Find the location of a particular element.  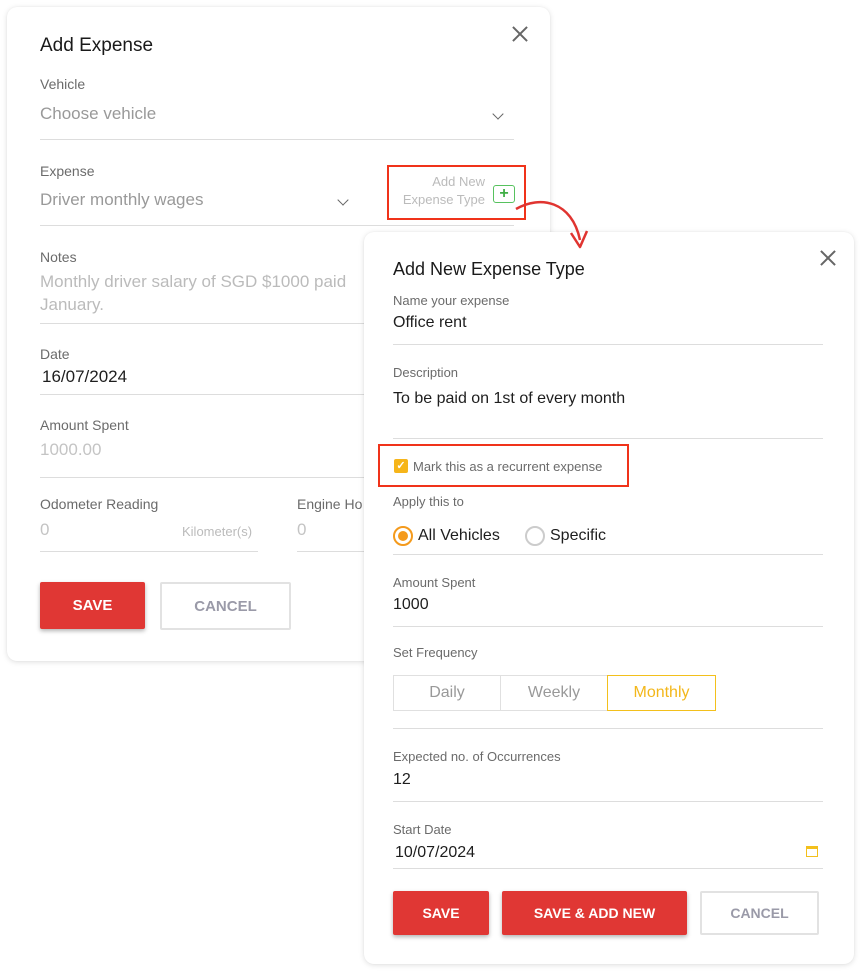

frequency-monthly: Monthly is located at coordinates (661, 693).